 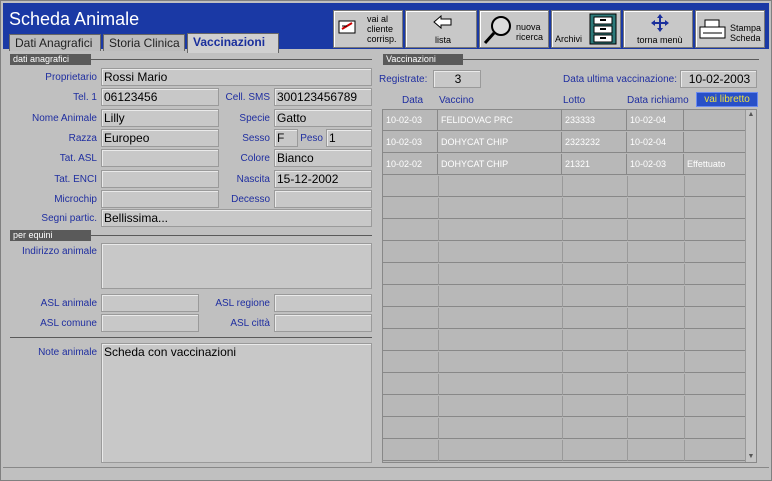 I want to click on nome-animale-field: Lilly, so click(x=160, y=118).